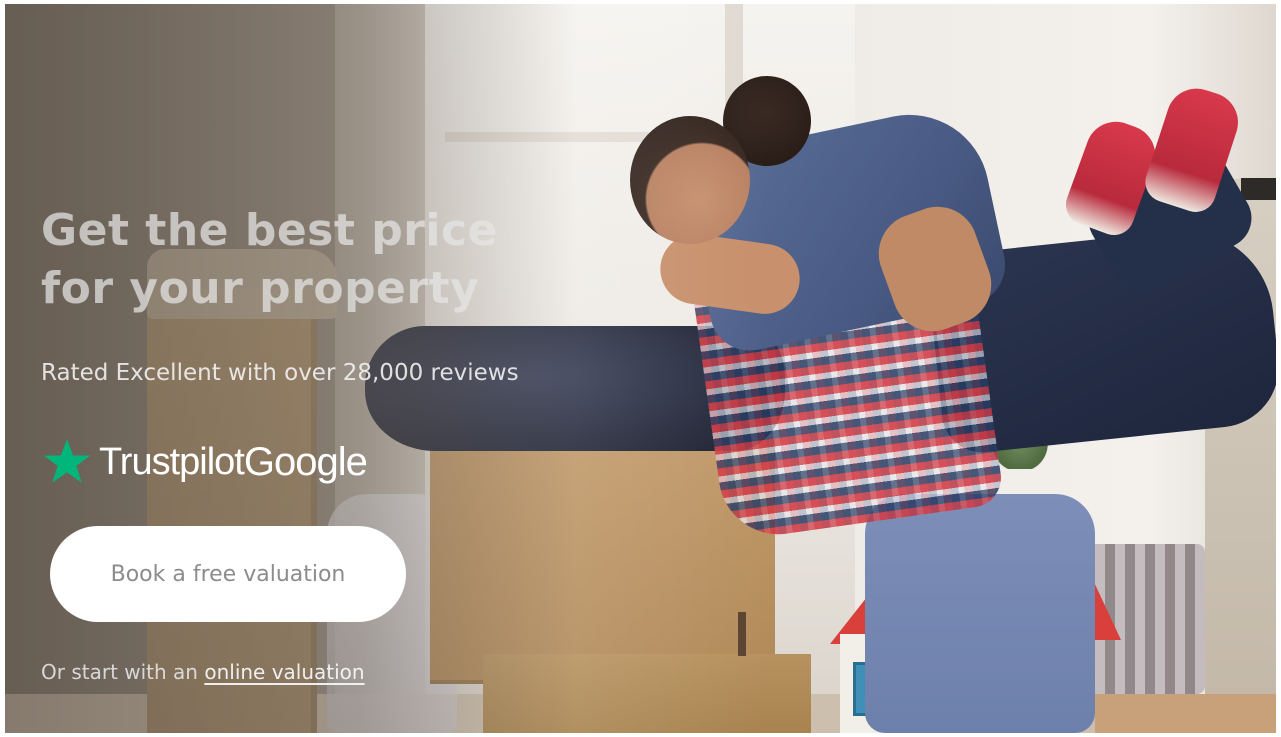 The width and height of the screenshot is (1281, 737). I want to click on review-logos: Trustpilot Google, so click(351, 462).